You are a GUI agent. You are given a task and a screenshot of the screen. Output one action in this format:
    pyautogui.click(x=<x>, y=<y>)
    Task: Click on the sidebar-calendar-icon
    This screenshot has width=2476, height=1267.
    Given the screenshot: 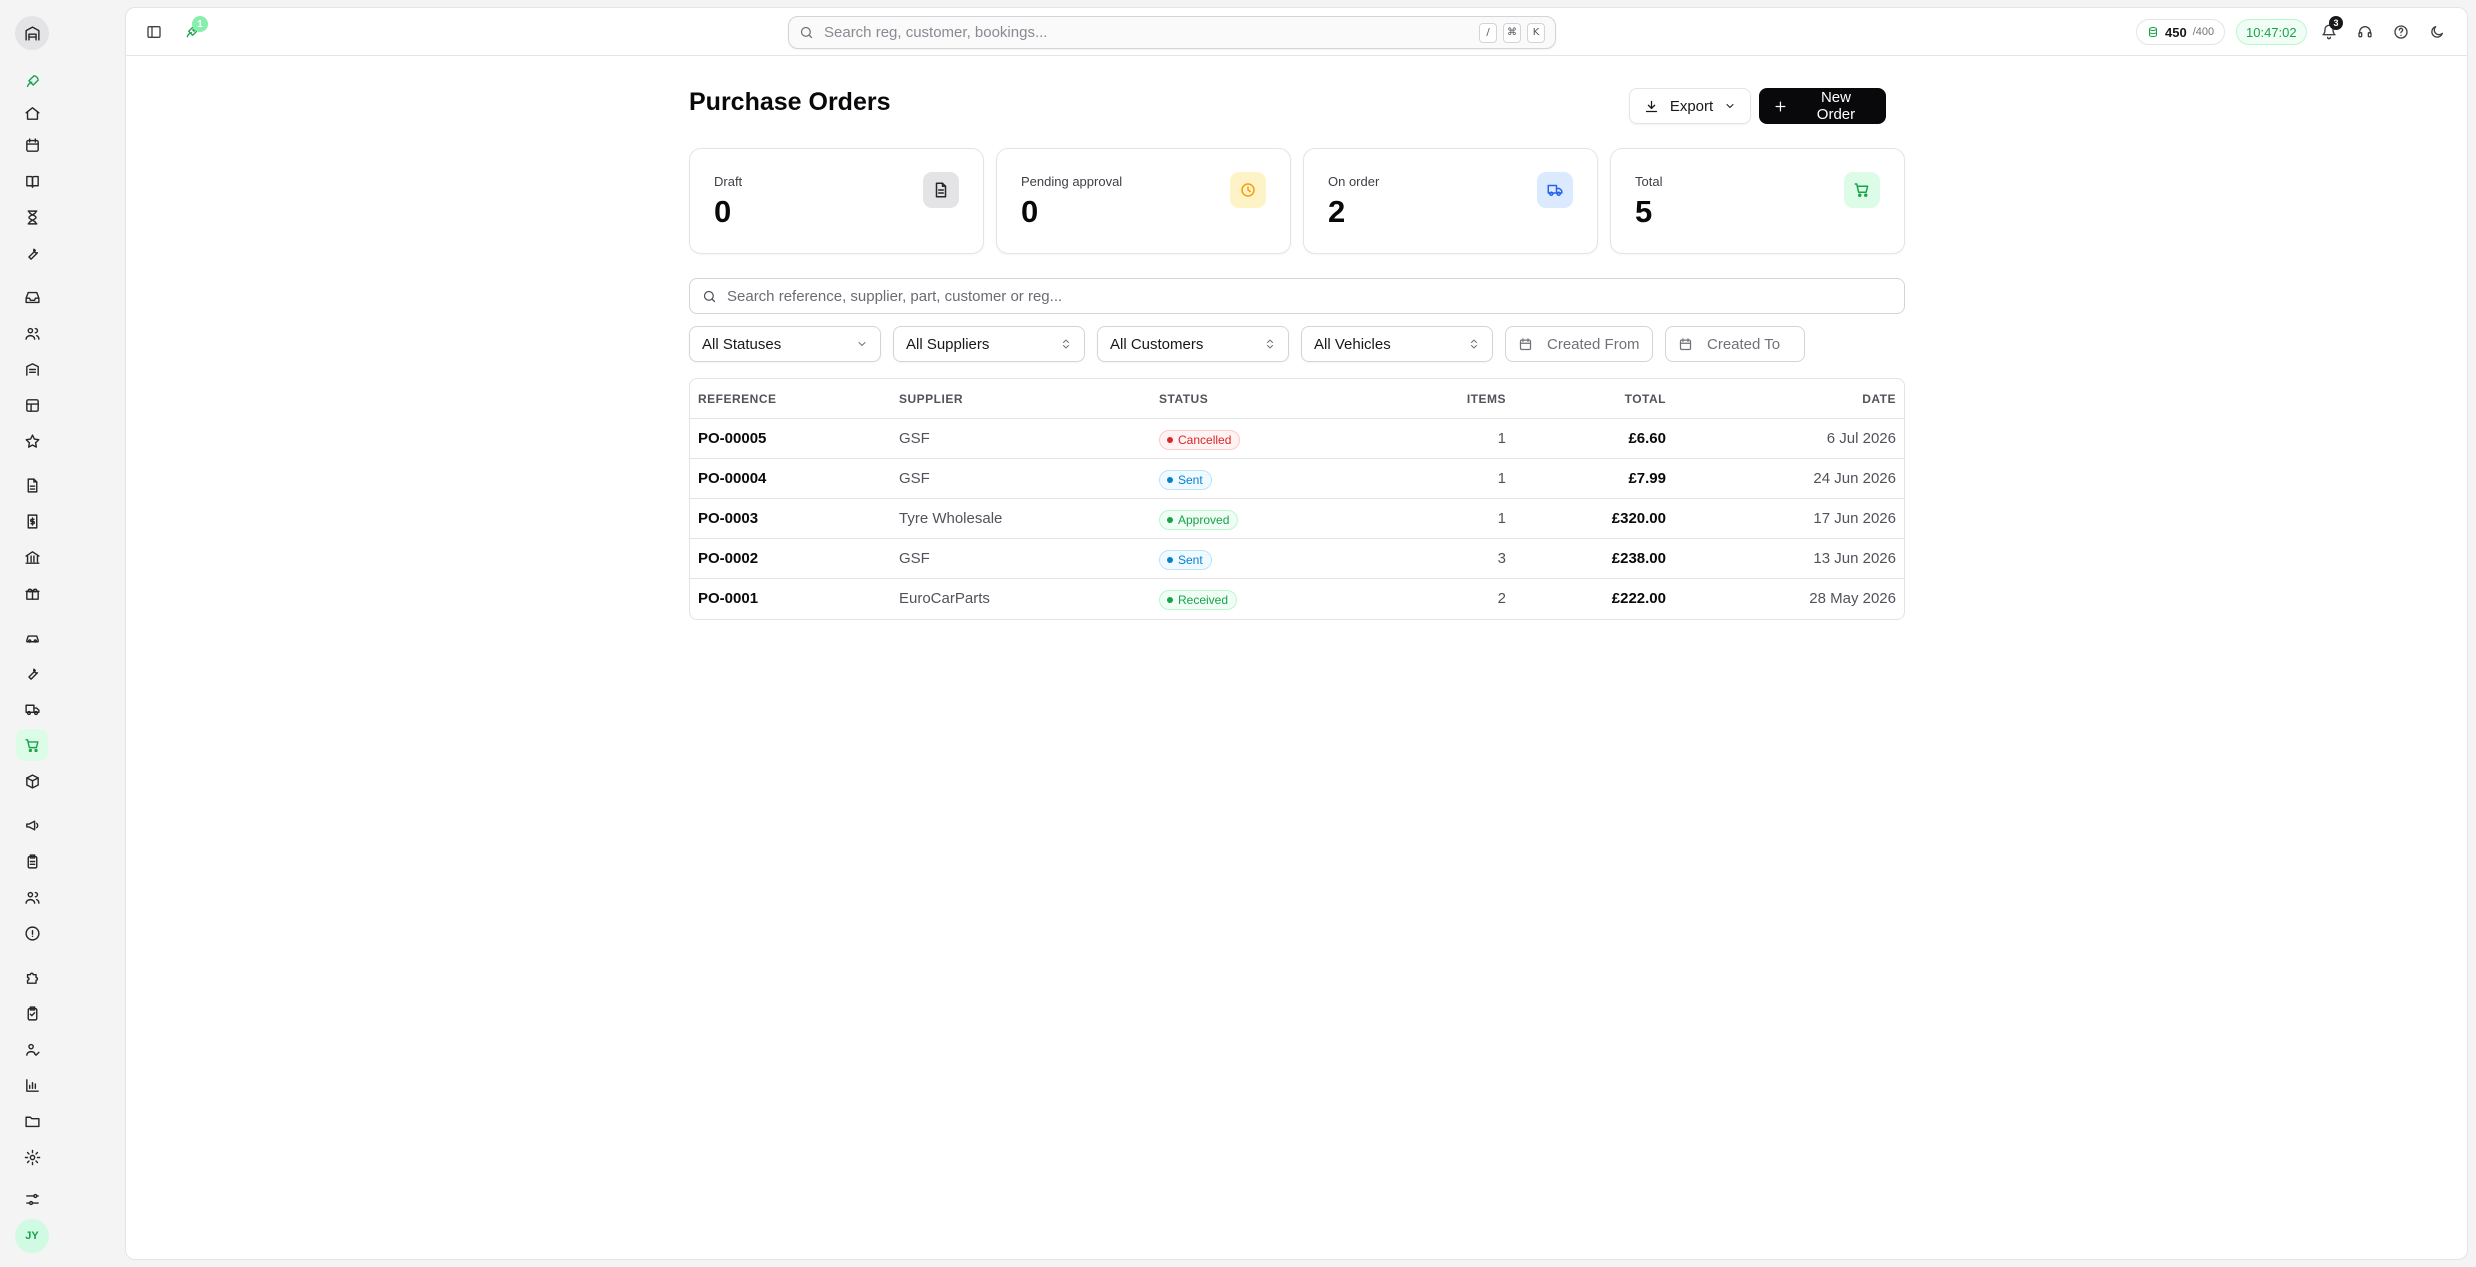 What is the action you would take?
    pyautogui.click(x=32, y=145)
    